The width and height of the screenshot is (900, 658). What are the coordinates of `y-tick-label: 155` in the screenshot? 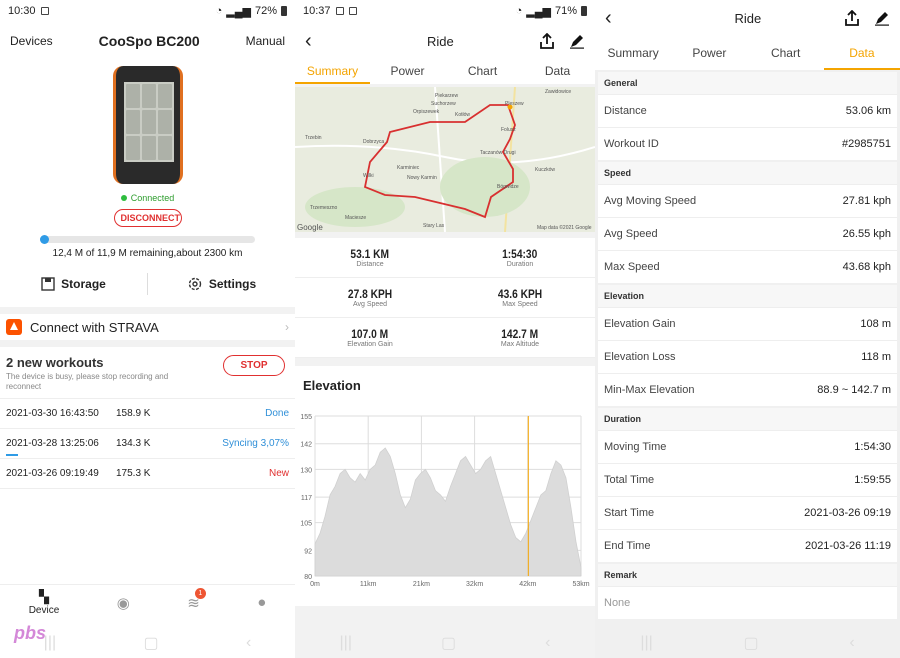 It's located at (306, 417).